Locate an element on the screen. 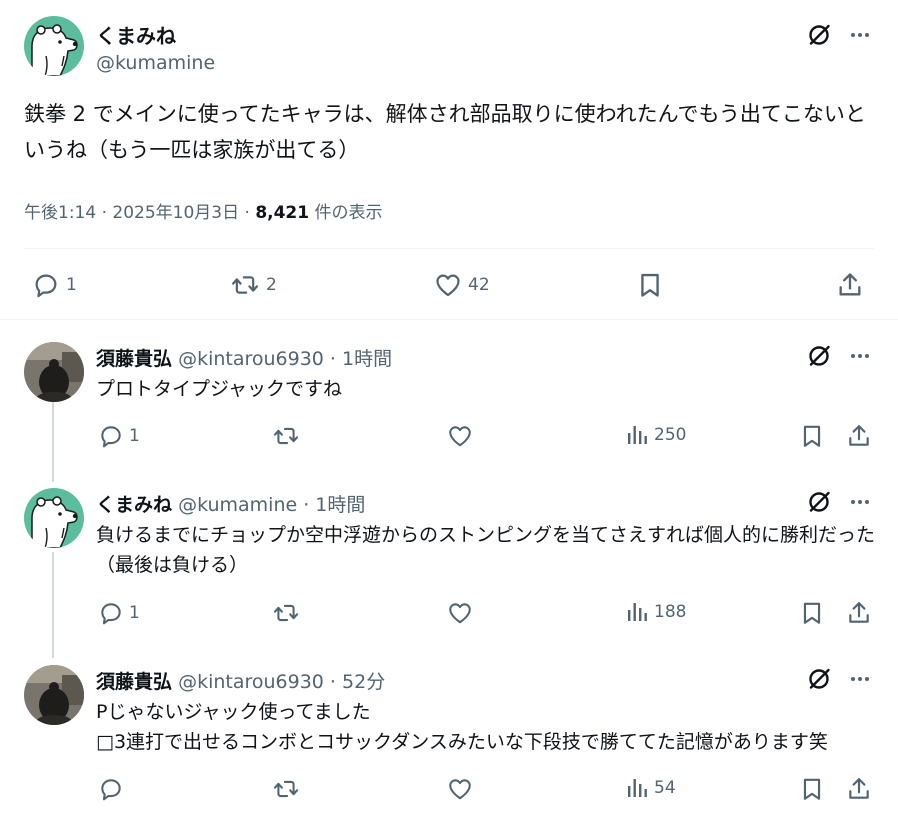 Image resolution: width=898 pixels, height=823 pixels. tweet-text-line: いうね（もう一匹は家族が出てる） is located at coordinates (192, 150).